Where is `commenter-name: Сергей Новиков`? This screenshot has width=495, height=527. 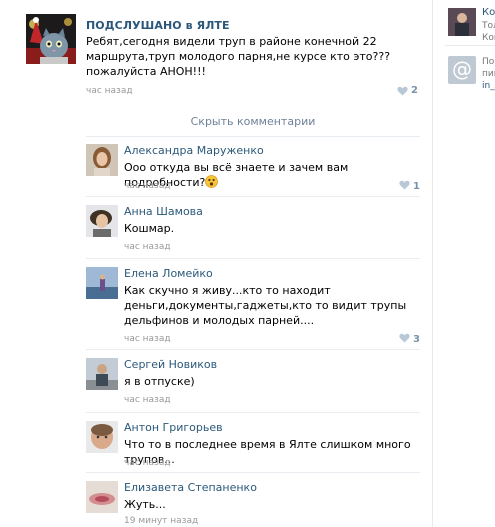 commenter-name: Сергей Новиков is located at coordinates (170, 364).